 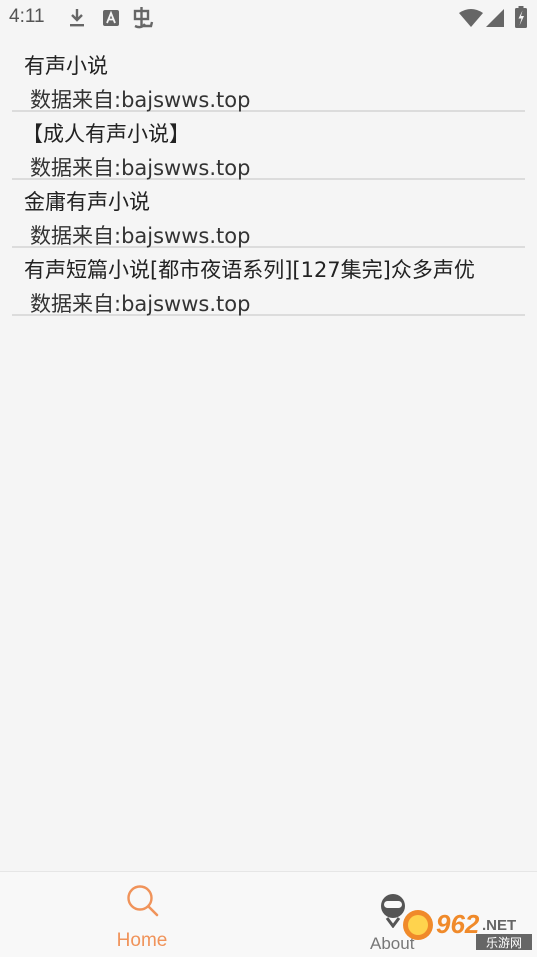 I want to click on bug-icon, so click(x=143, y=18).